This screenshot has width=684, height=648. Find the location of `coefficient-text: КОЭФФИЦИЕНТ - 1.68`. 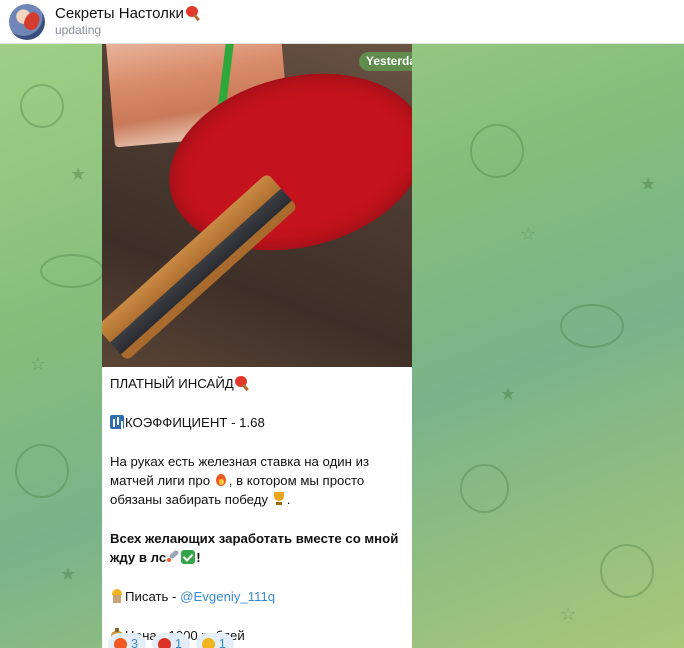

coefficient-text: КОЭФФИЦИЕНТ - 1.68 is located at coordinates (195, 422).